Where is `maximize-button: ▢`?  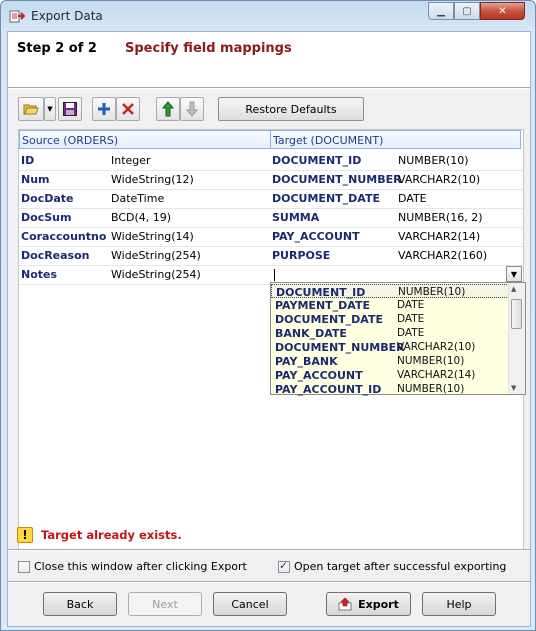
maximize-button: ▢ is located at coordinates (467, 11).